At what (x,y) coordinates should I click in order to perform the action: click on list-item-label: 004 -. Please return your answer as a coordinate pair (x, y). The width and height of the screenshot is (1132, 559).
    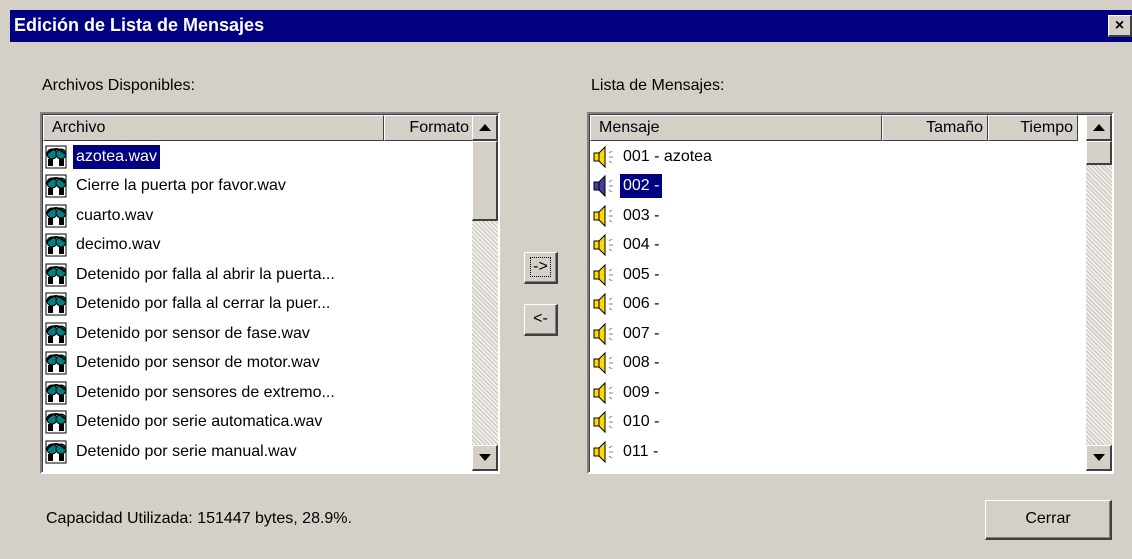
    Looking at the image, I should click on (641, 245).